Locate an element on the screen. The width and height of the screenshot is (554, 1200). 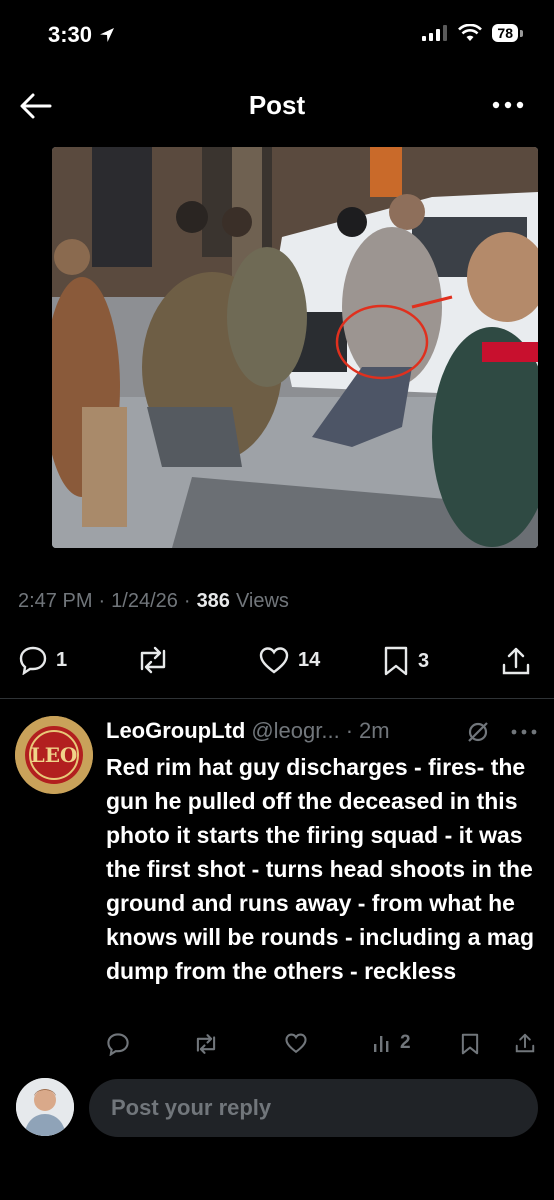
reply-views-count: 2 is located at coordinates (405, 1042).